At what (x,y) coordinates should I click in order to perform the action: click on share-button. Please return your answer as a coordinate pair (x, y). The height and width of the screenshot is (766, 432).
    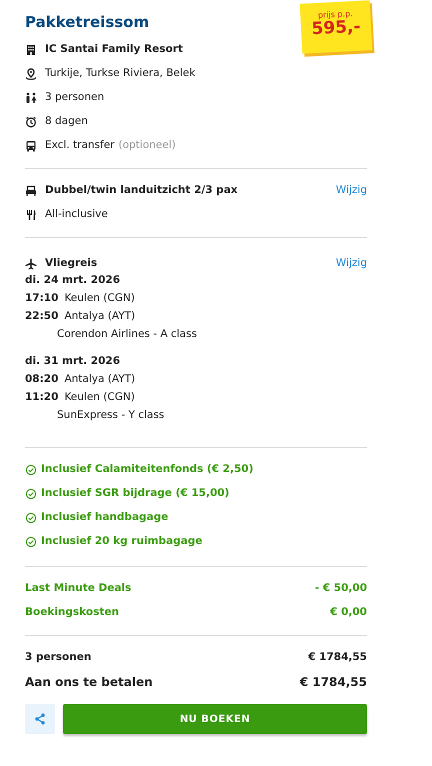
    Looking at the image, I should click on (40, 719).